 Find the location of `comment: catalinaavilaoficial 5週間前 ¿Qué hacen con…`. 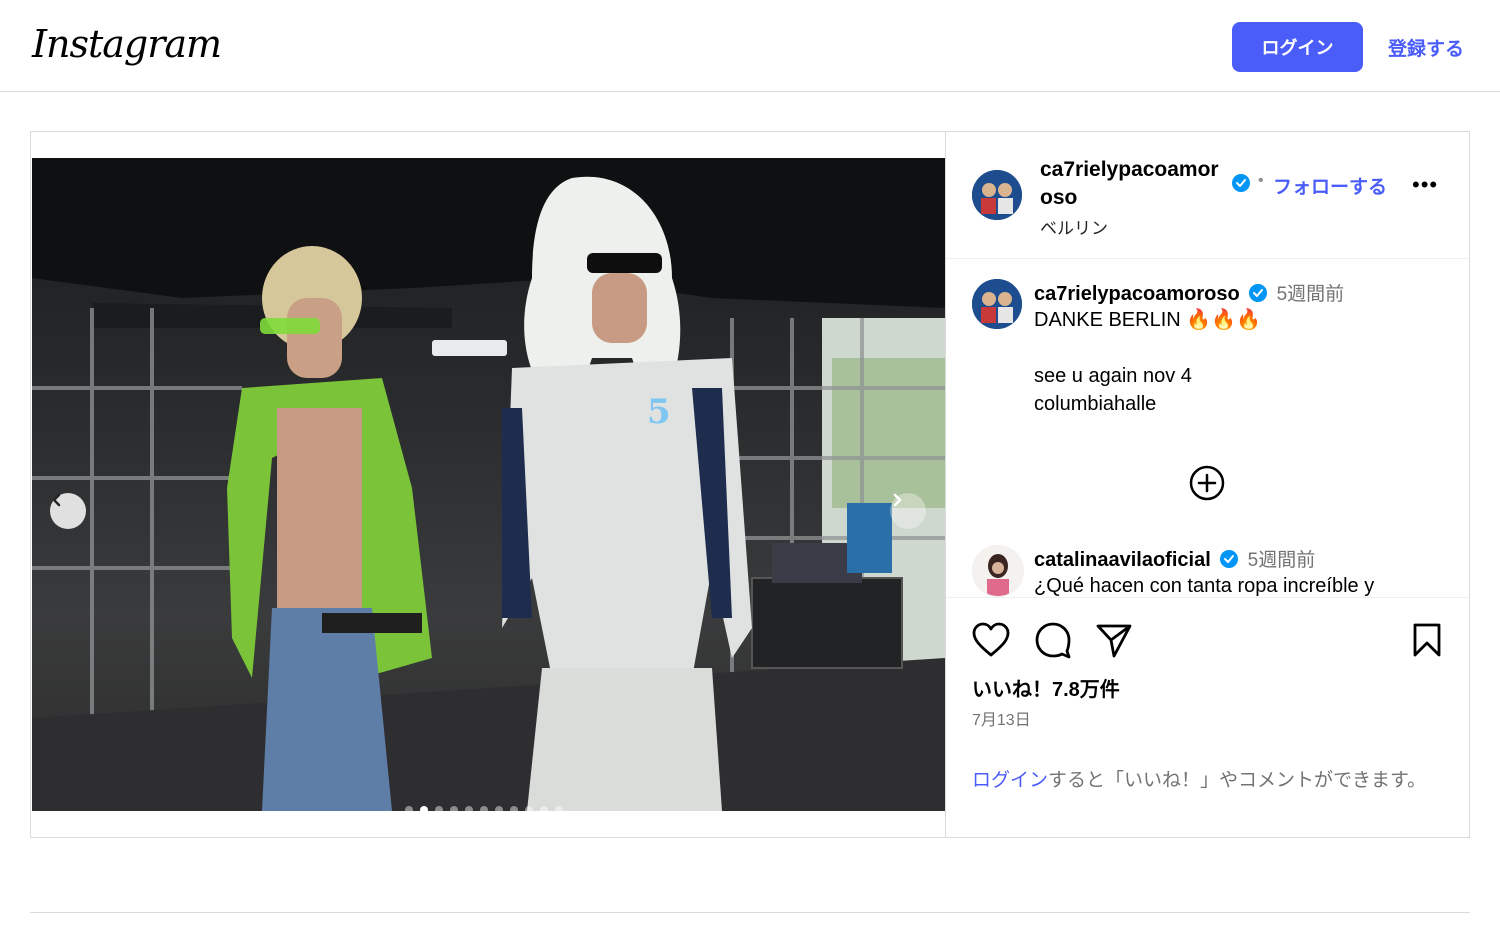

comment: catalinaavilaoficial 5週間前 ¿Qué hacen con… is located at coordinates (1244, 571).